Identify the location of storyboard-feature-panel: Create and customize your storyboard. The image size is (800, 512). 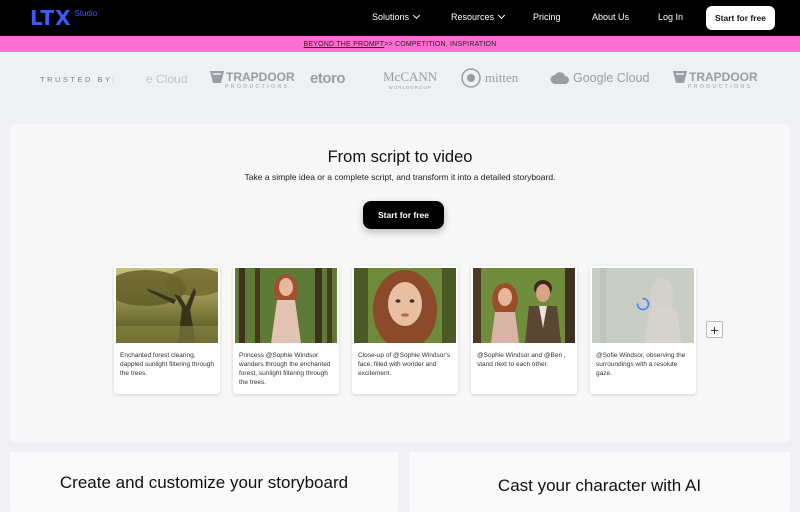
(204, 482).